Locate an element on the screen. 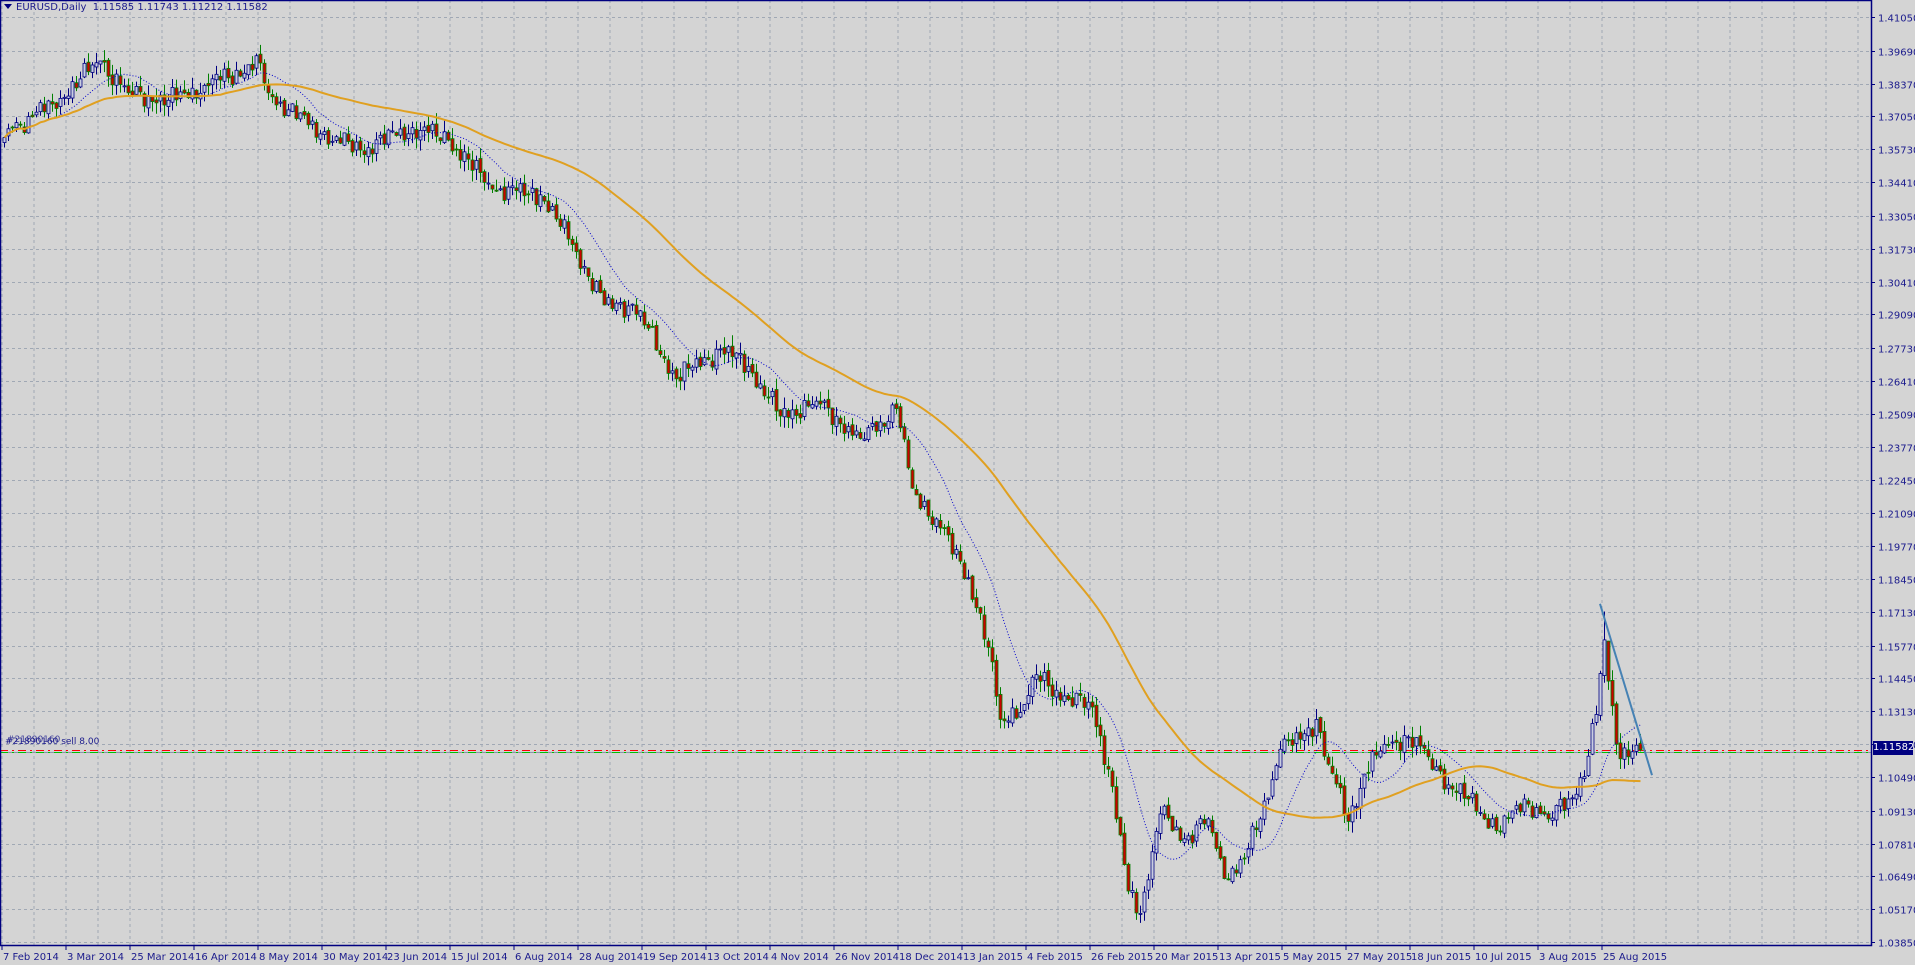 Image resolution: width=1915 pixels, height=965 pixels. y-tick-label: 1.15770 is located at coordinates (1896, 648).